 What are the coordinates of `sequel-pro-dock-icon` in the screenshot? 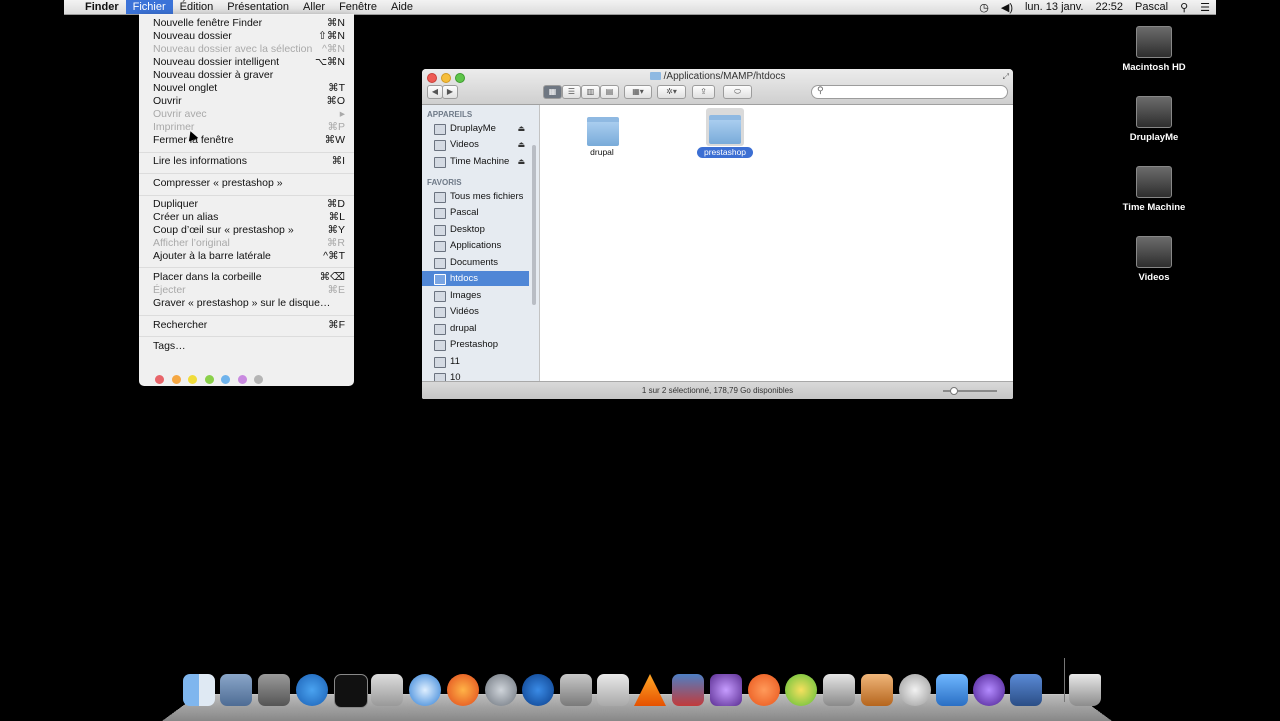 It's located at (915, 690).